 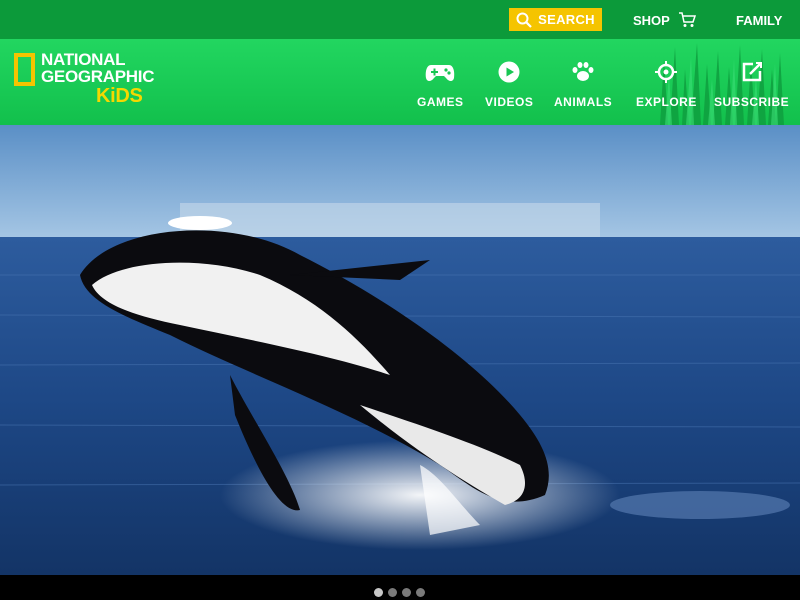 I want to click on logo-kids: KiDS, so click(x=119, y=96).